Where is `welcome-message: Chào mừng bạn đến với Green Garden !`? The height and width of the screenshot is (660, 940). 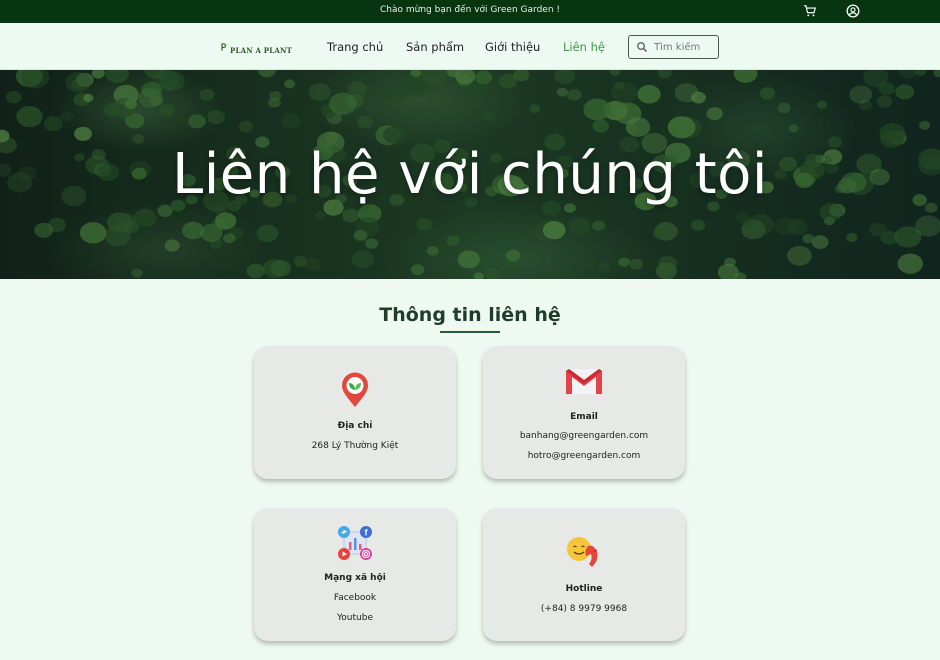 welcome-message: Chào mừng bạn đến với Green Garden ! is located at coordinates (470, 10).